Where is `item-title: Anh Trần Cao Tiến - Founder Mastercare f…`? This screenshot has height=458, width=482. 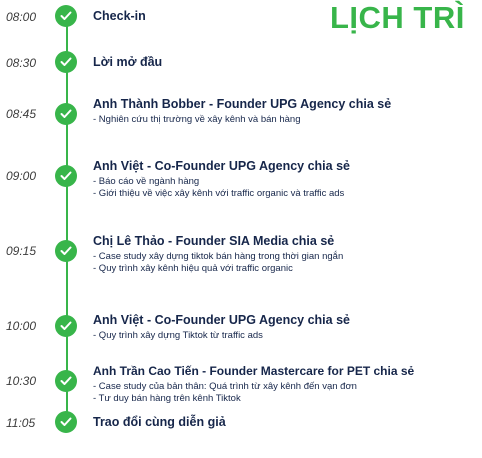
item-title: Anh Trần Cao Tiến - Founder Mastercare f… is located at coordinates (254, 371).